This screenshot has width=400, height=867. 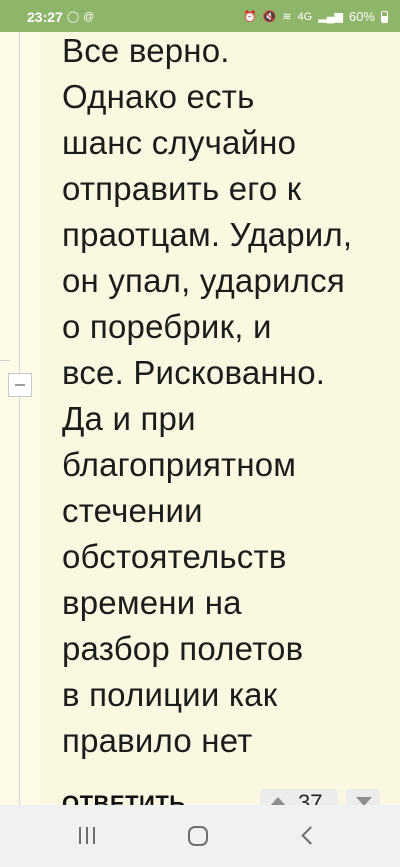 What do you see at coordinates (310, 797) in the screenshot?
I see `vote-count: 37` at bounding box center [310, 797].